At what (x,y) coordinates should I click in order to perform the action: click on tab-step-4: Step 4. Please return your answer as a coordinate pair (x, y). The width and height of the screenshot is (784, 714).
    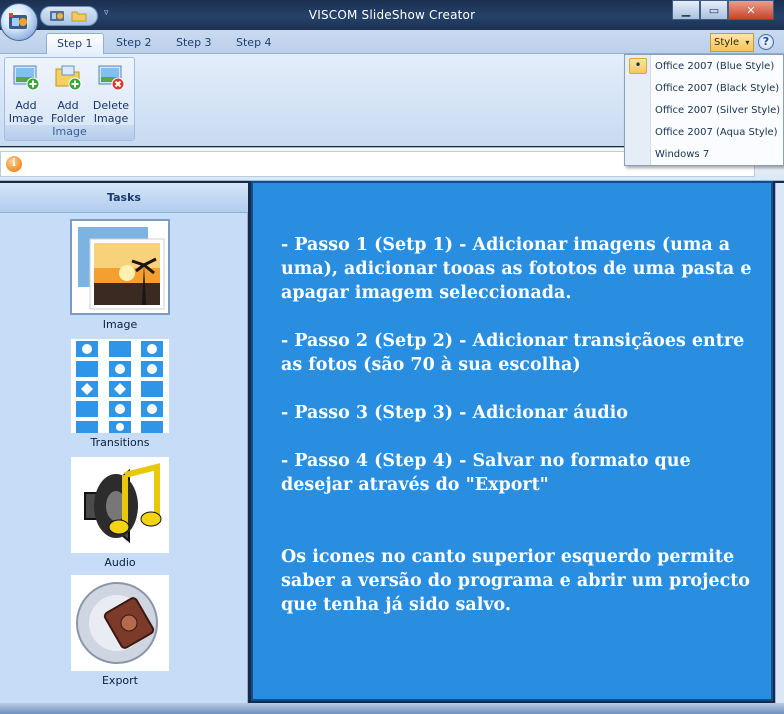
    Looking at the image, I should click on (254, 43).